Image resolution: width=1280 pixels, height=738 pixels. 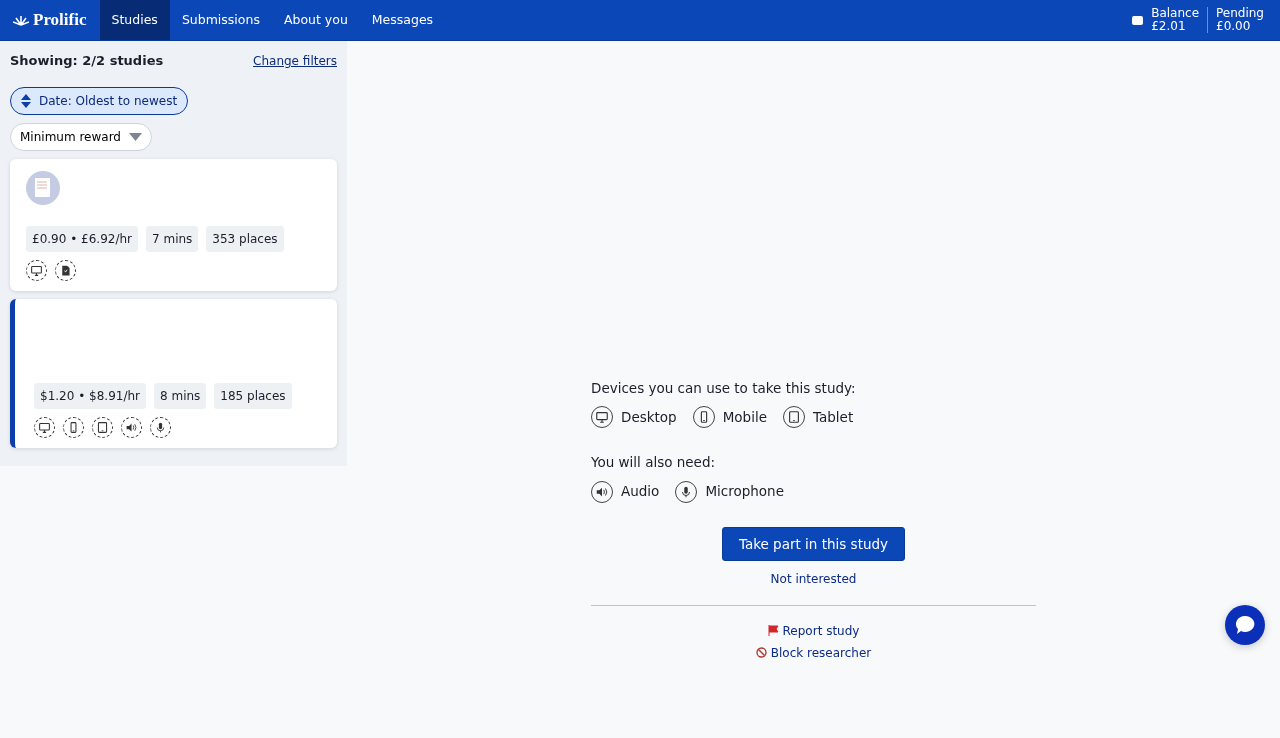 What do you see at coordinates (315, 20) in the screenshot?
I see `nav-tab: About you` at bounding box center [315, 20].